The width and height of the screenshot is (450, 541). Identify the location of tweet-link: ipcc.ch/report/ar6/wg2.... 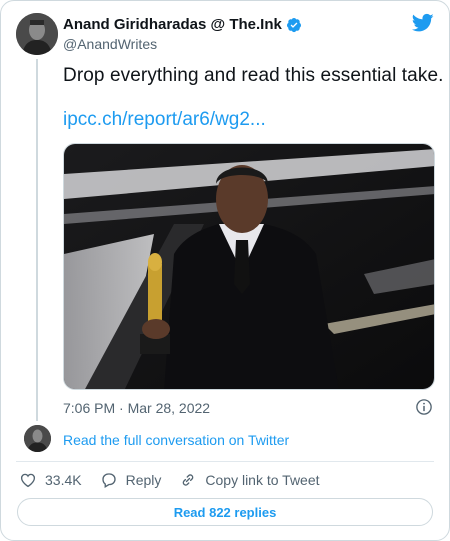
(164, 120).